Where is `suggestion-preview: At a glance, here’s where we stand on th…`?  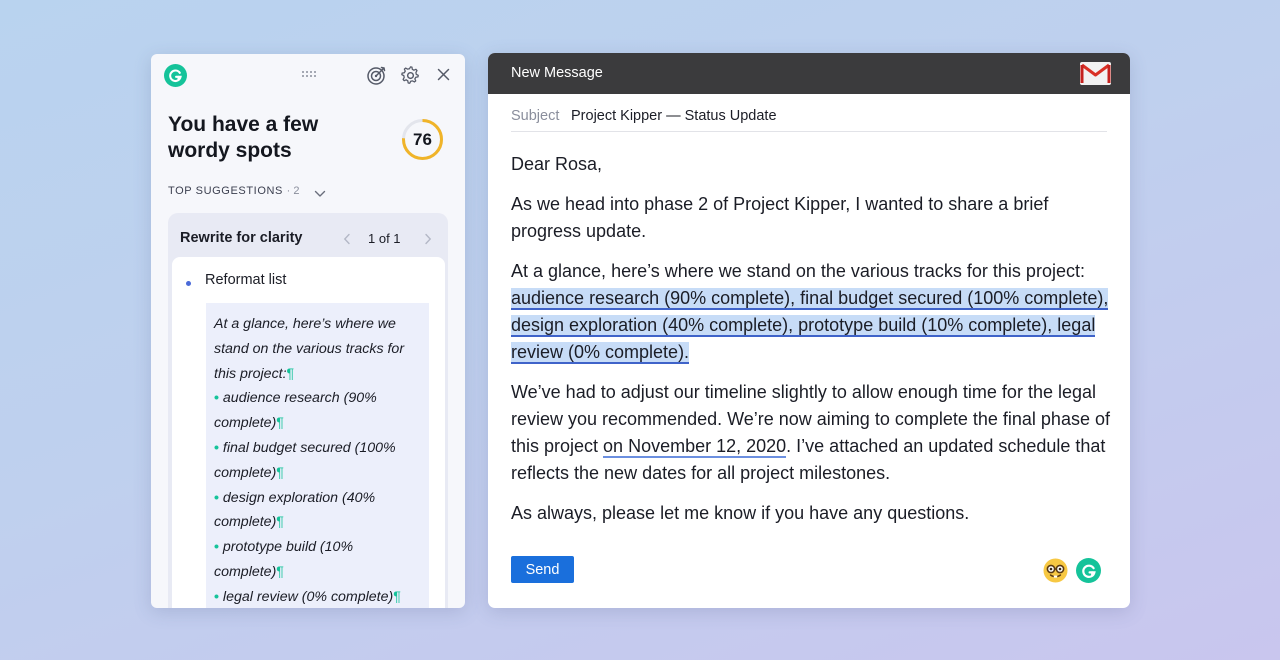
suggestion-preview: At a glance, here’s where we stand on th… is located at coordinates (317, 455).